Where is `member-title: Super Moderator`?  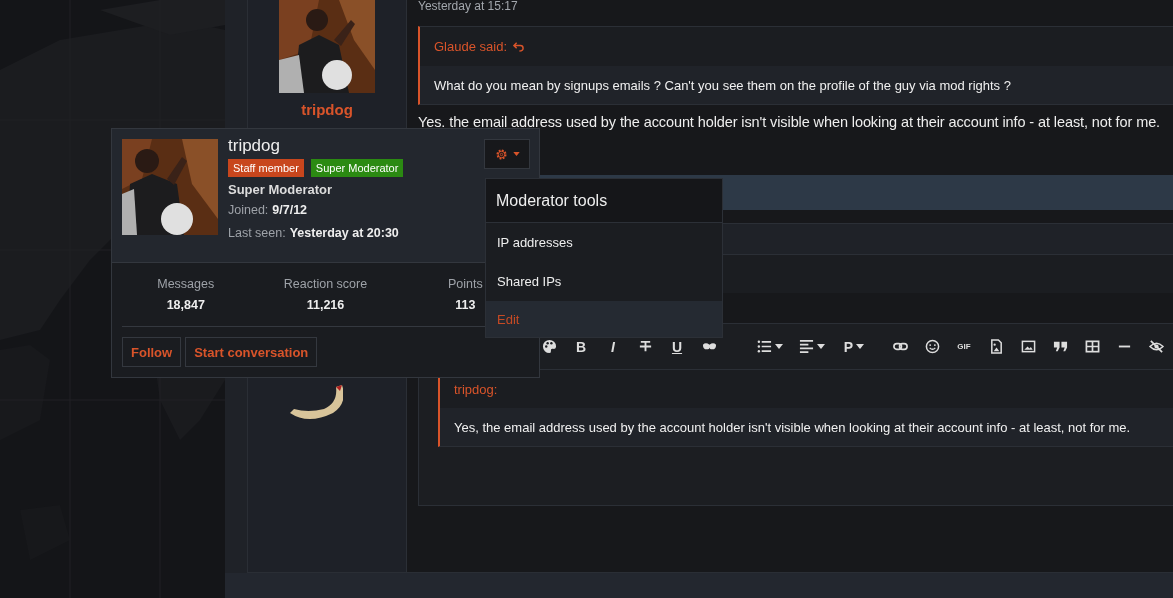
member-title: Super Moderator is located at coordinates (280, 189).